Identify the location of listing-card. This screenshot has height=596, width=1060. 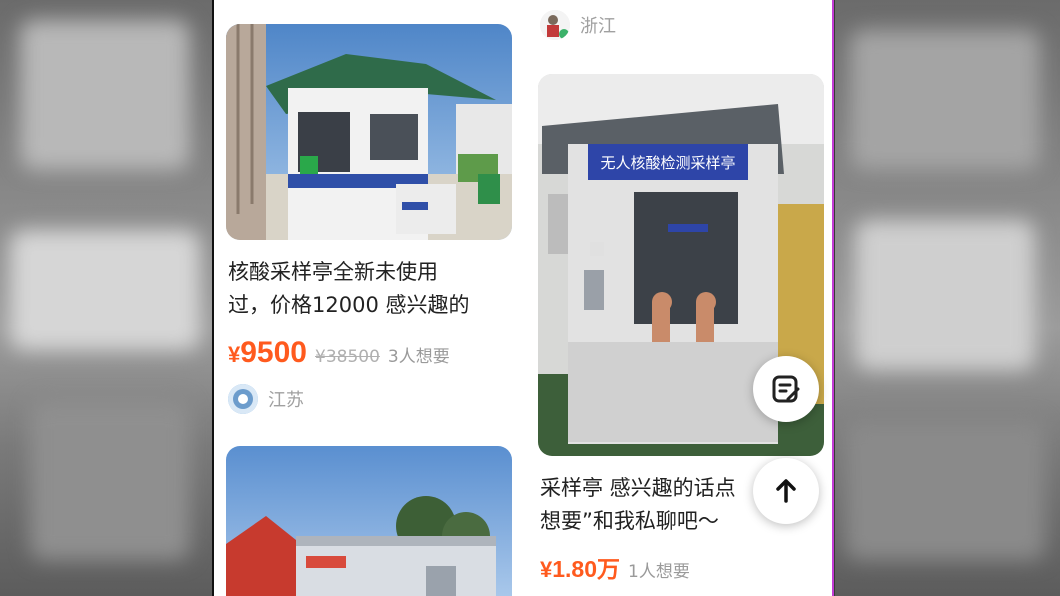
(370, 521).